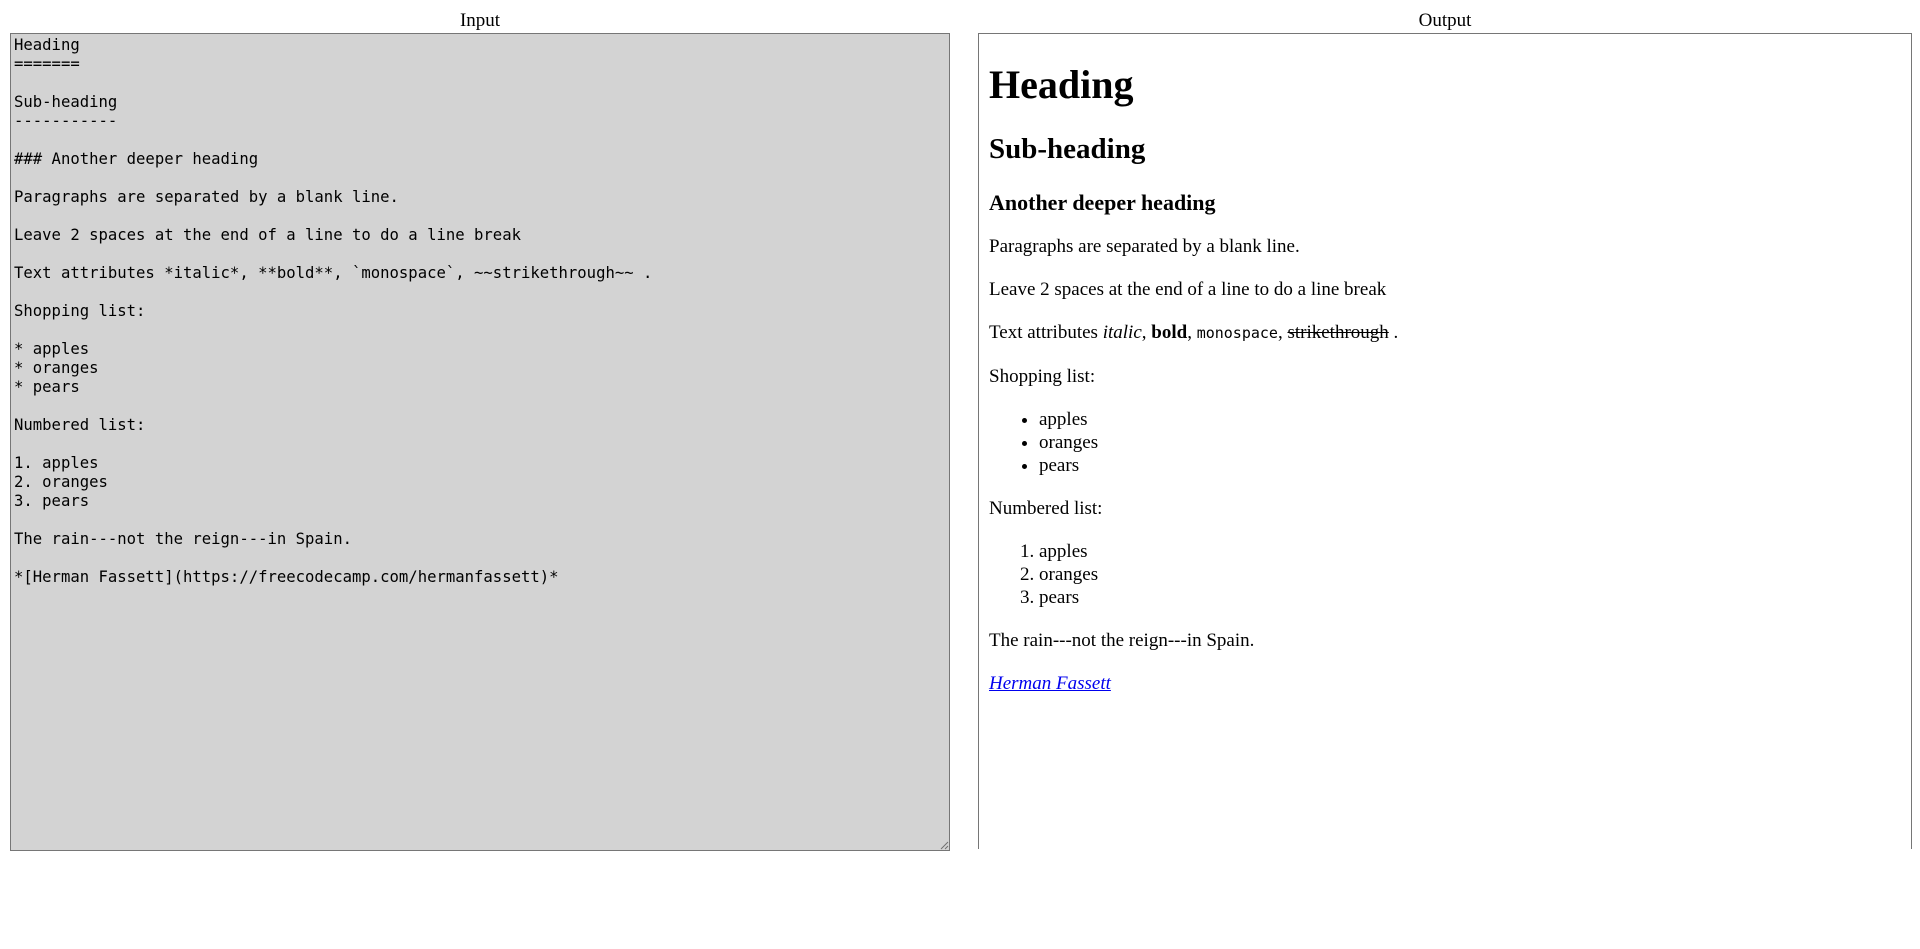  What do you see at coordinates (1122, 332) in the screenshot?
I see `italic-text: italic` at bounding box center [1122, 332].